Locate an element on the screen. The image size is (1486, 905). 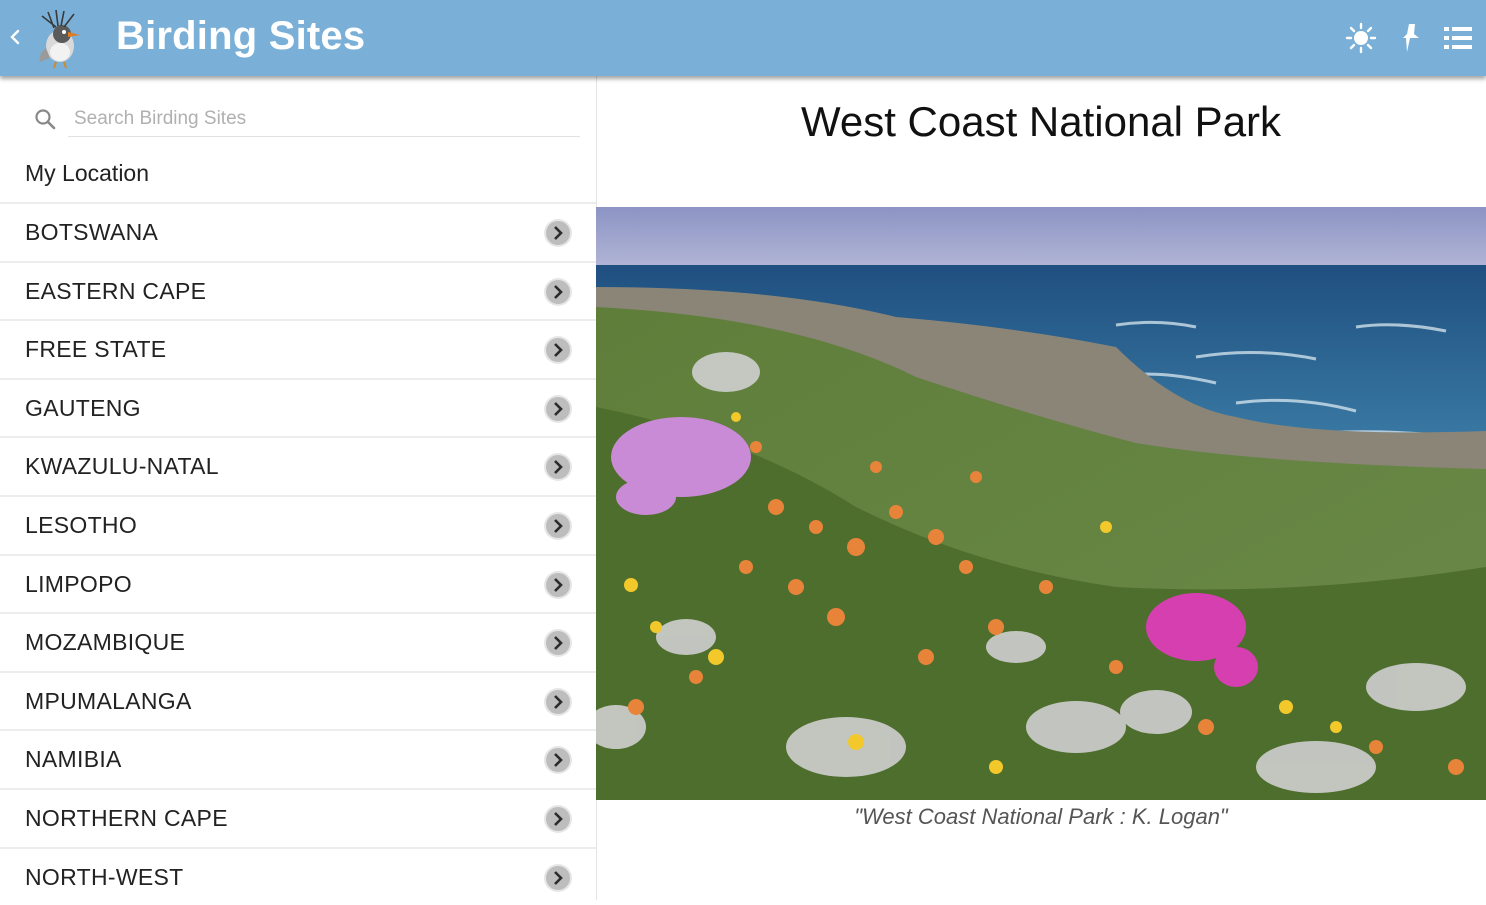
region-item-kwazulu-natal: KWAZULU-NATAL is located at coordinates (298, 467).